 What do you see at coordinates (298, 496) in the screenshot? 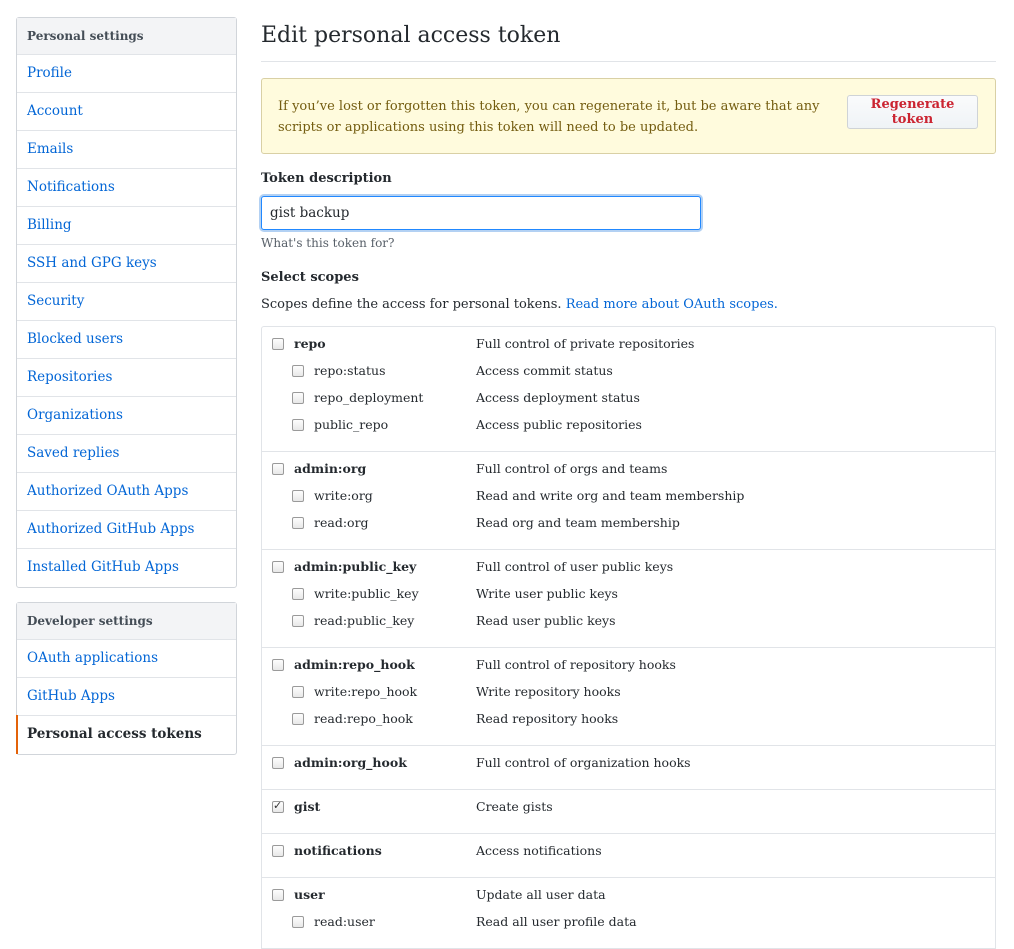
I see `scope-checkbox-write-org` at bounding box center [298, 496].